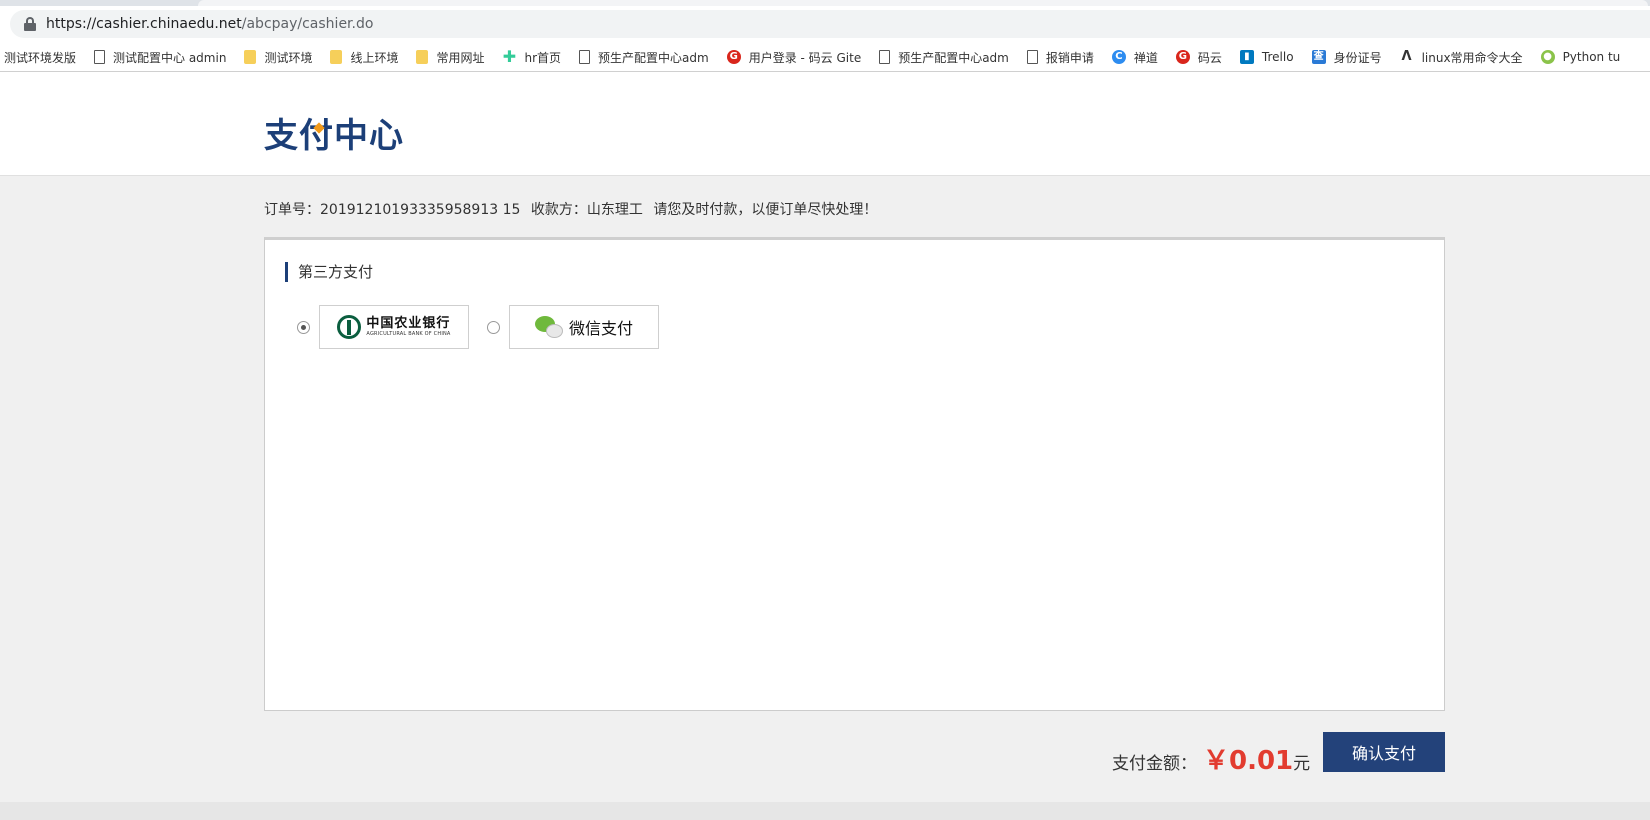 The width and height of the screenshot is (1650, 820). I want to click on bookmark-item: 测试环境, so click(278, 57).